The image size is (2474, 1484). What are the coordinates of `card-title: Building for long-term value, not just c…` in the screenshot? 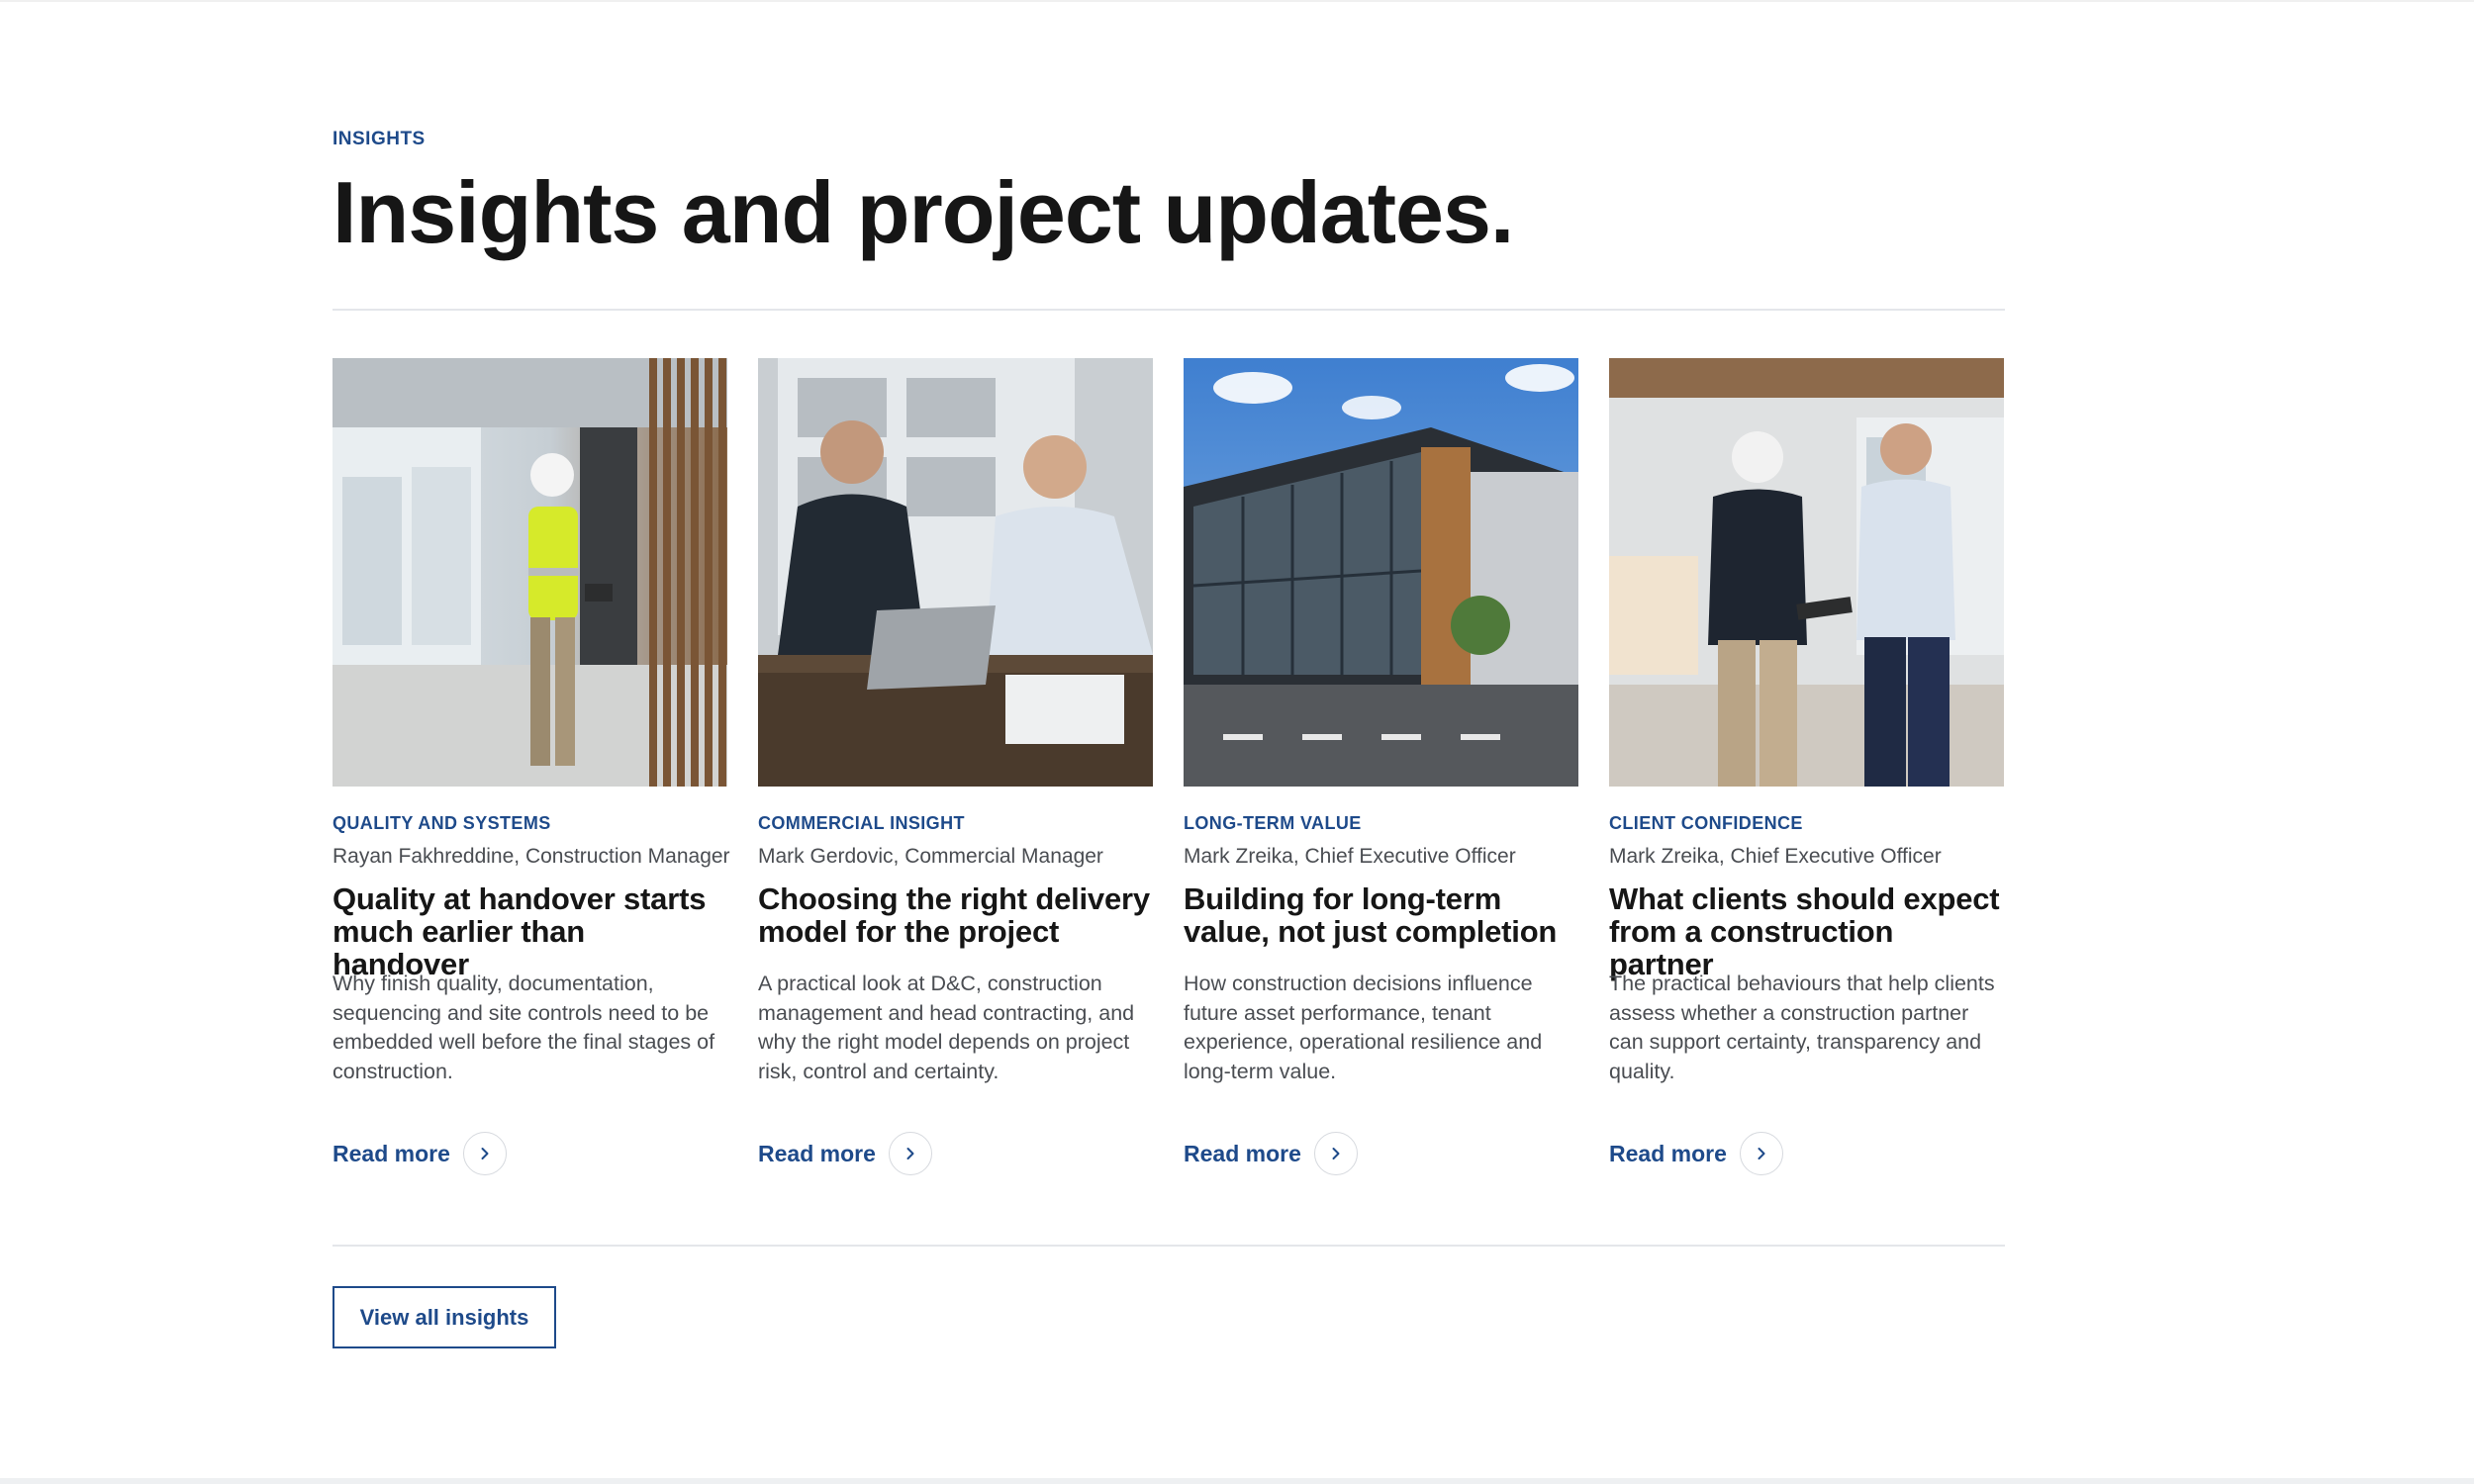 It's located at (1381, 915).